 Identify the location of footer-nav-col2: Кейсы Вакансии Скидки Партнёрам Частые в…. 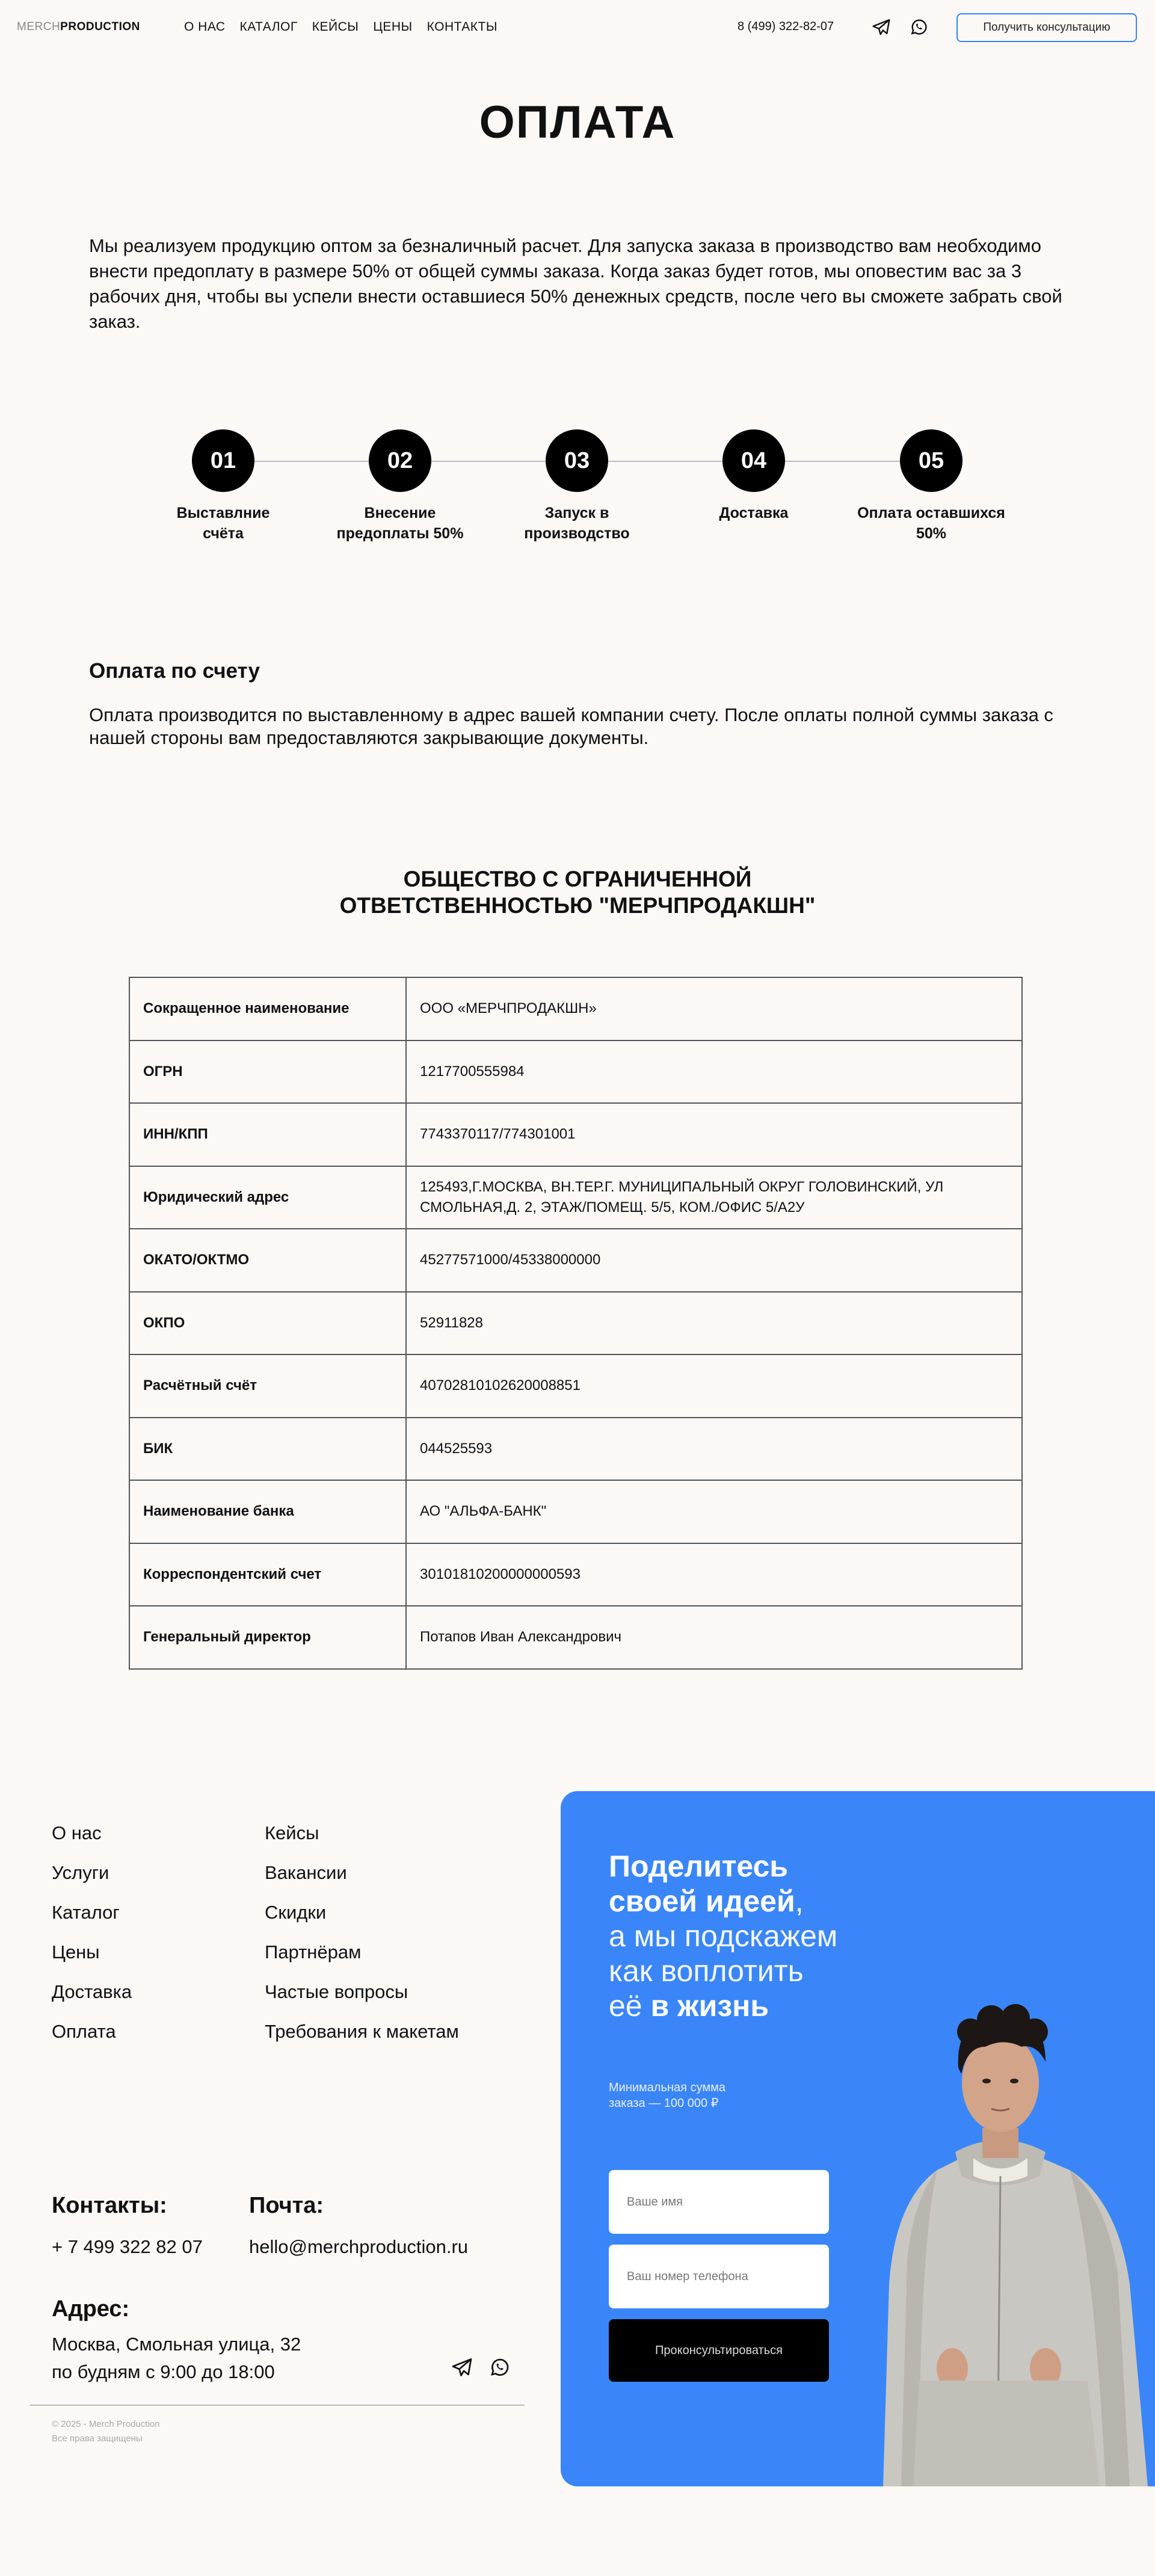
(362, 1941).